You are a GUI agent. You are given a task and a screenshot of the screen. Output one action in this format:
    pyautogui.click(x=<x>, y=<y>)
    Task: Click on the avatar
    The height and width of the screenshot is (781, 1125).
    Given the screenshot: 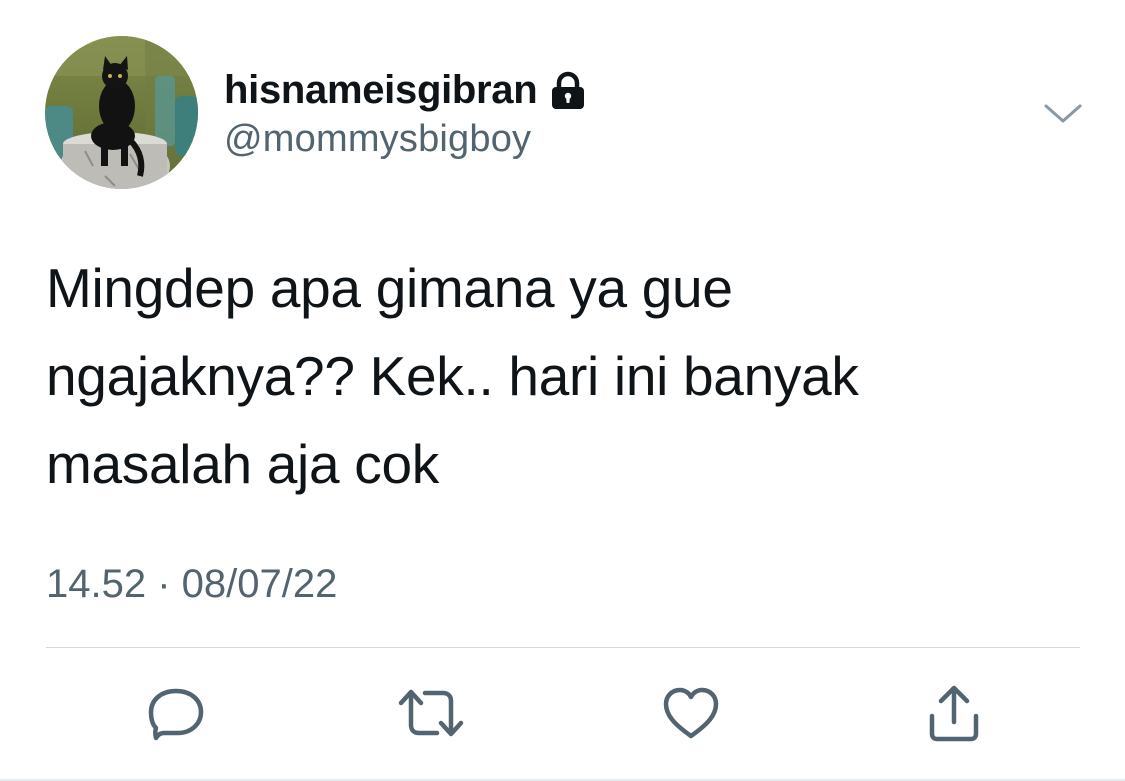 What is the action you would take?
    pyautogui.click(x=121, y=112)
    